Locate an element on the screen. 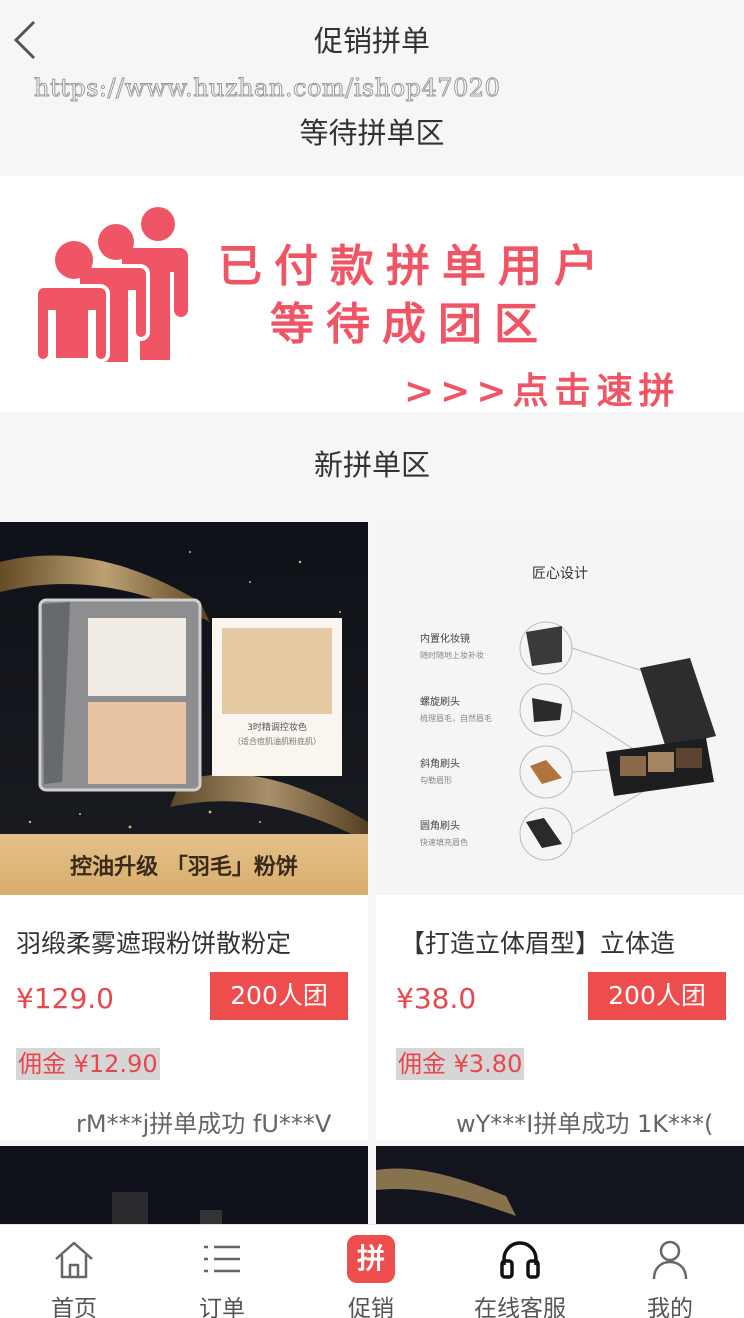 Image resolution: width=744 pixels, height=1318 pixels. pin-badge-icon: 拼 is located at coordinates (371, 1259).